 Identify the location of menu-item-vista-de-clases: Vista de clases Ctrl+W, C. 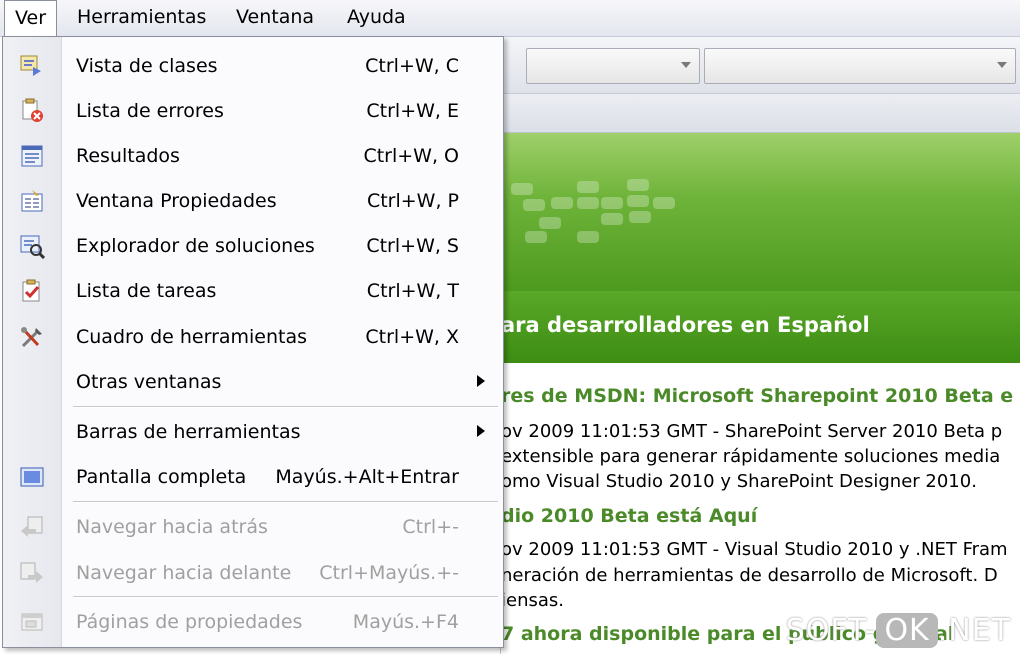
(253, 65).